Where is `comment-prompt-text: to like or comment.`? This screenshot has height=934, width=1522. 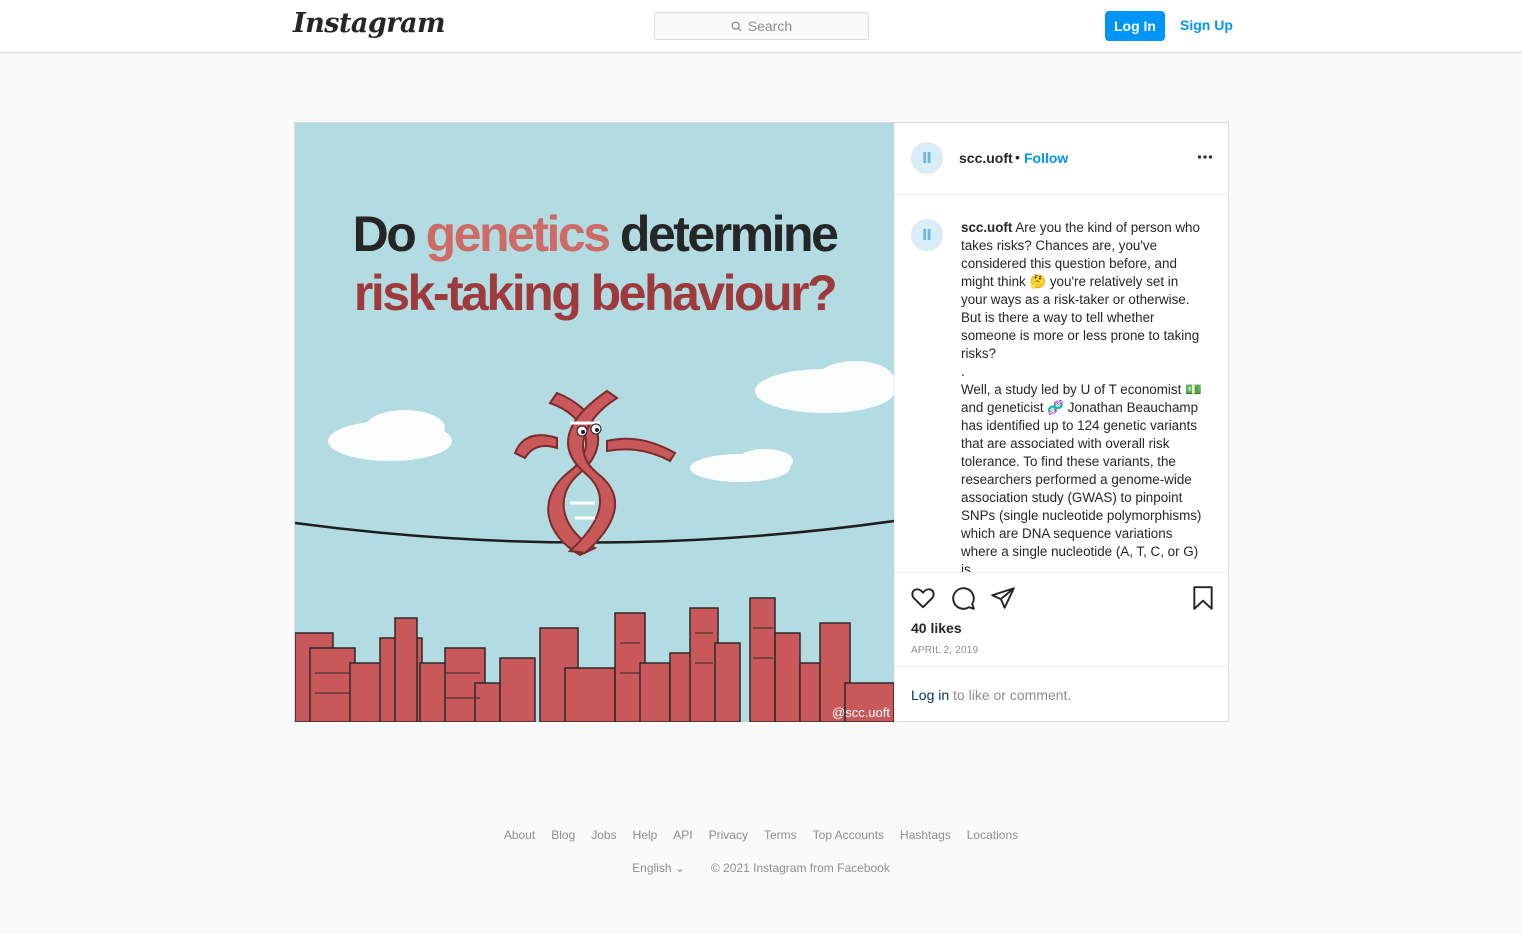 comment-prompt-text: to like or comment. is located at coordinates (1010, 695).